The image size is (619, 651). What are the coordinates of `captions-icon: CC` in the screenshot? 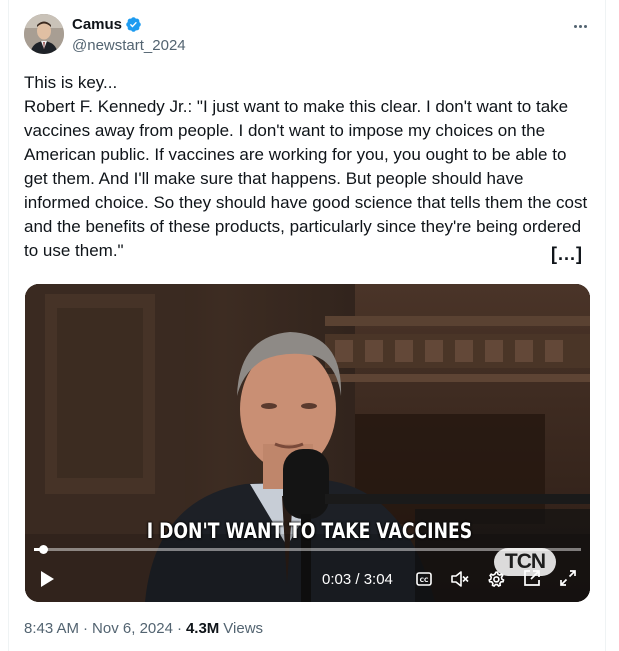 It's located at (424, 581).